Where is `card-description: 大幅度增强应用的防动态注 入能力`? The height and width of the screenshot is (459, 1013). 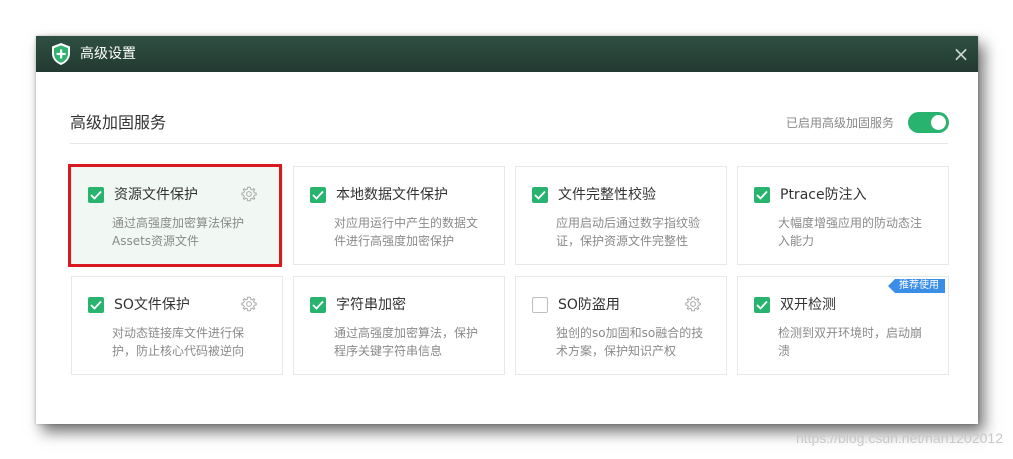 card-description: 大幅度增强应用的防动态注 入能力 is located at coordinates (853, 232).